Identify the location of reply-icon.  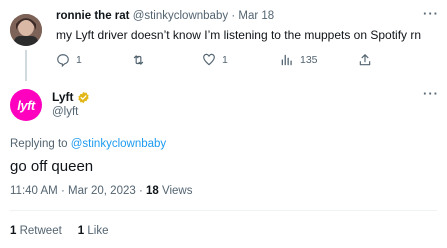
(63, 60).